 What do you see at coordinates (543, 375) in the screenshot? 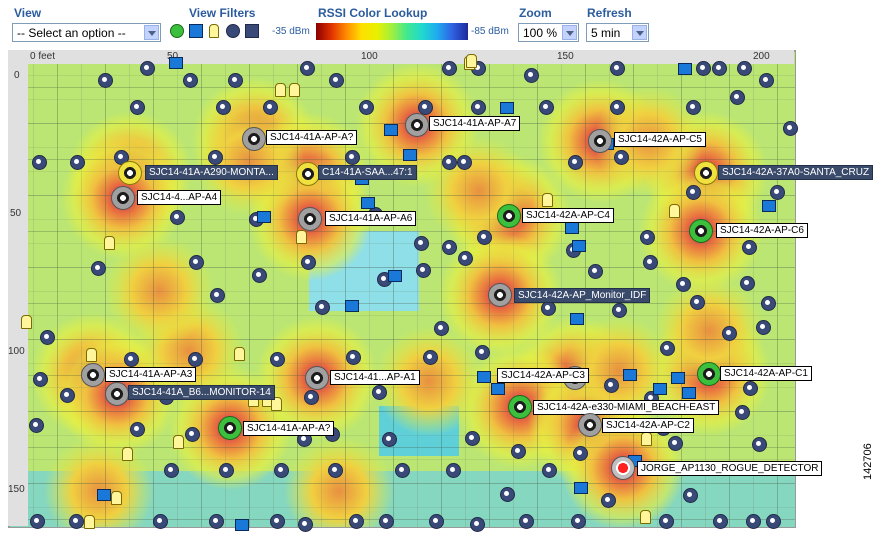
I see `access-point-label: SJC14-42A-AP-C3` at bounding box center [543, 375].